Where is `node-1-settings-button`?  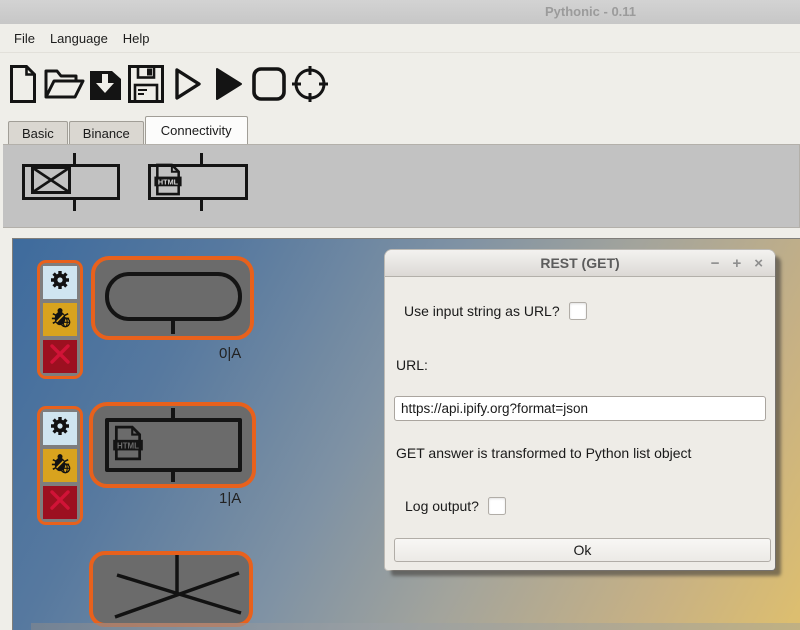
node-1-settings-button is located at coordinates (60, 428).